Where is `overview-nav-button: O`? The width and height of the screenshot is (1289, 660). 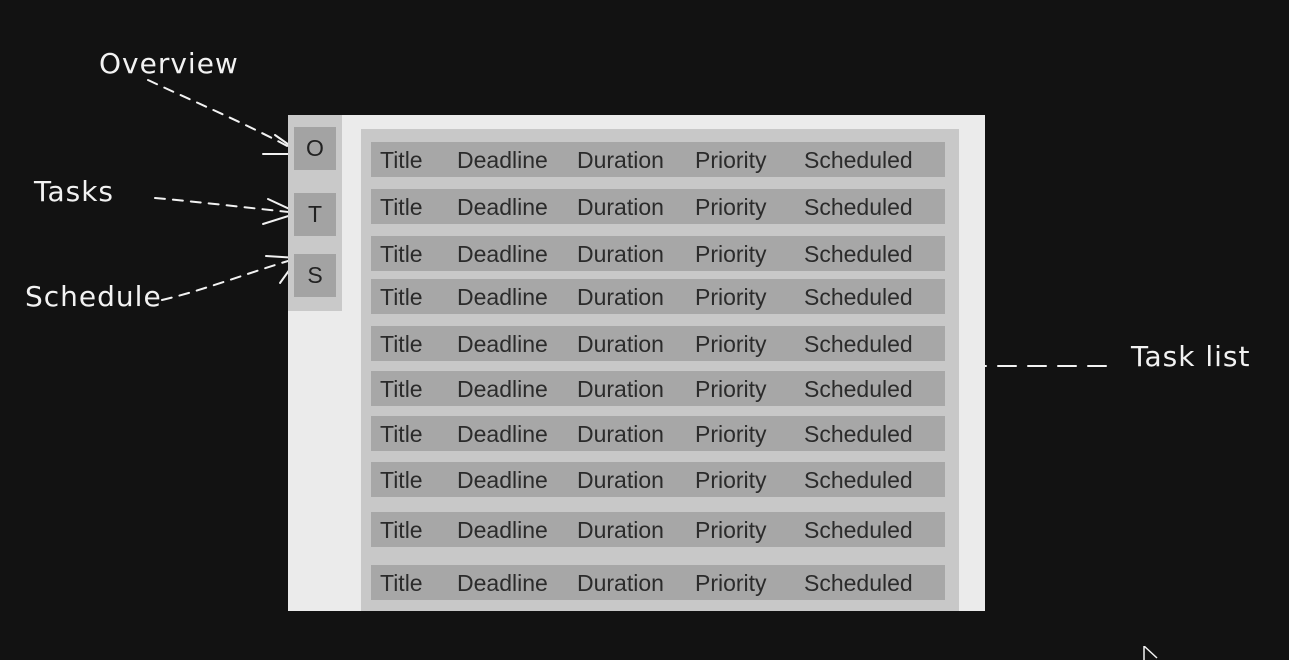 overview-nav-button: O is located at coordinates (315, 148).